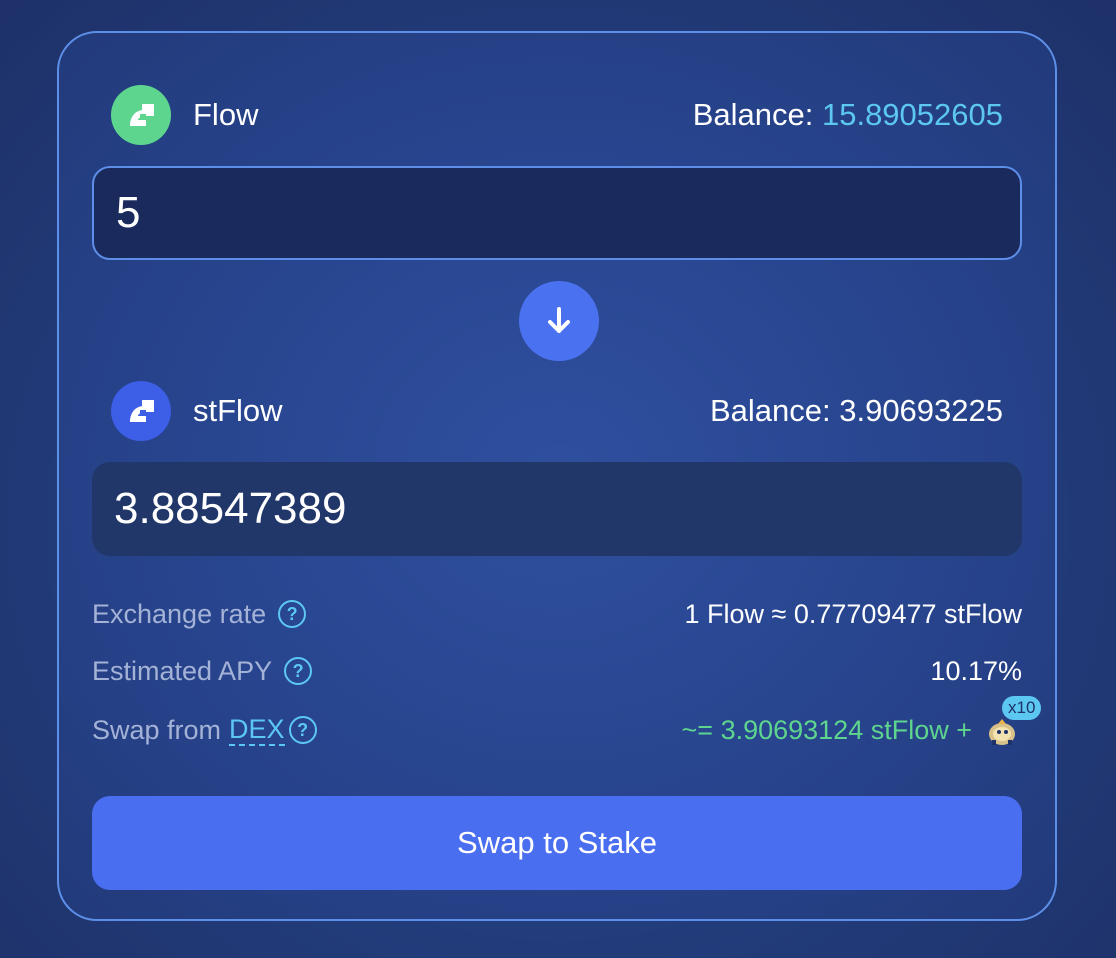 The height and width of the screenshot is (958, 1116). I want to click on swap-direction-button, so click(559, 321).